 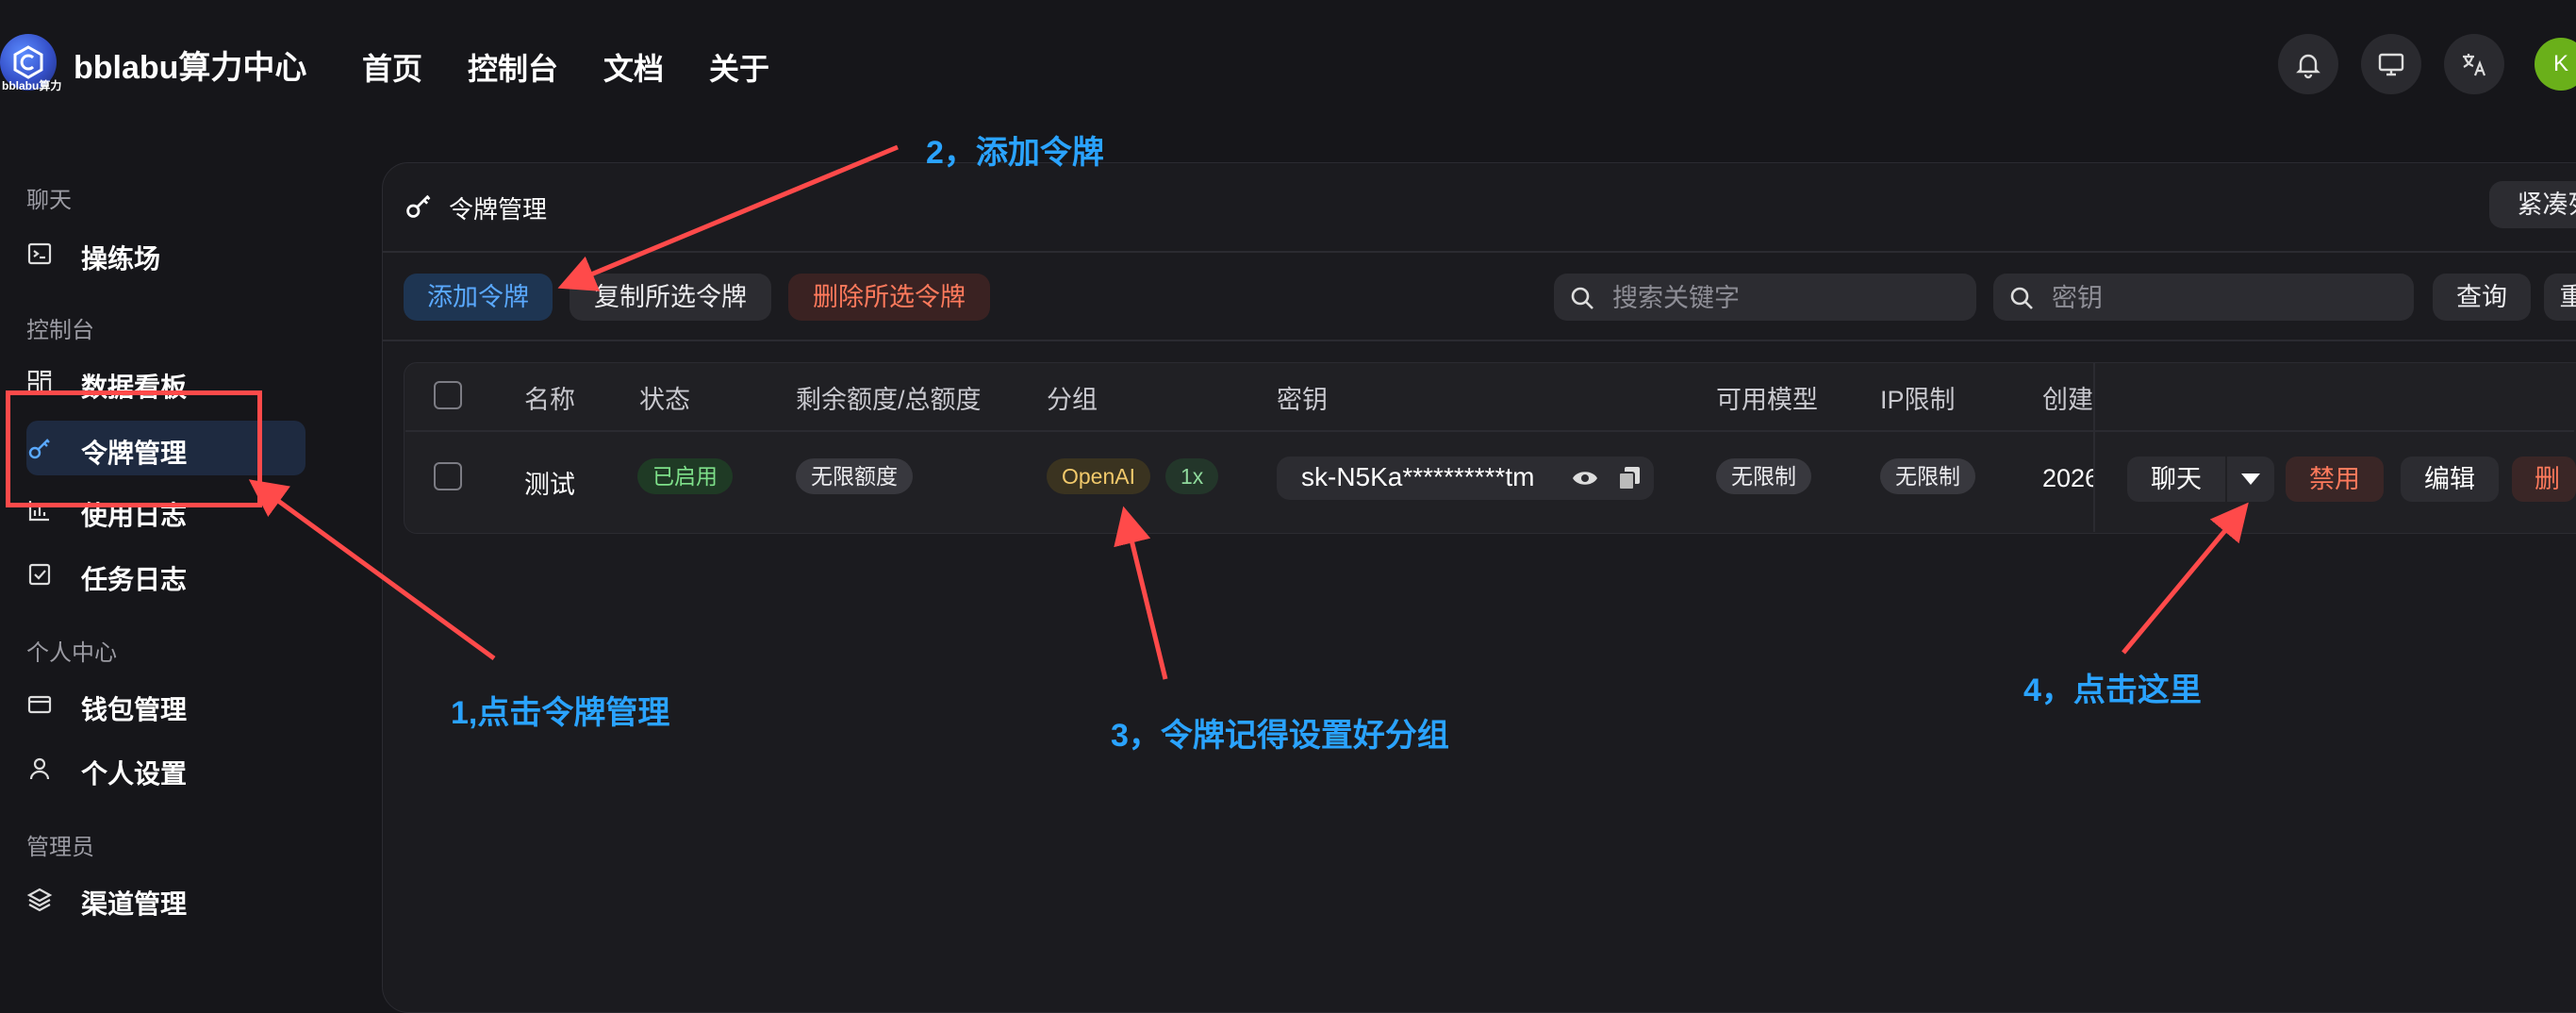 I want to click on compact-mode-button: 紧凑列, so click(x=2532, y=204).